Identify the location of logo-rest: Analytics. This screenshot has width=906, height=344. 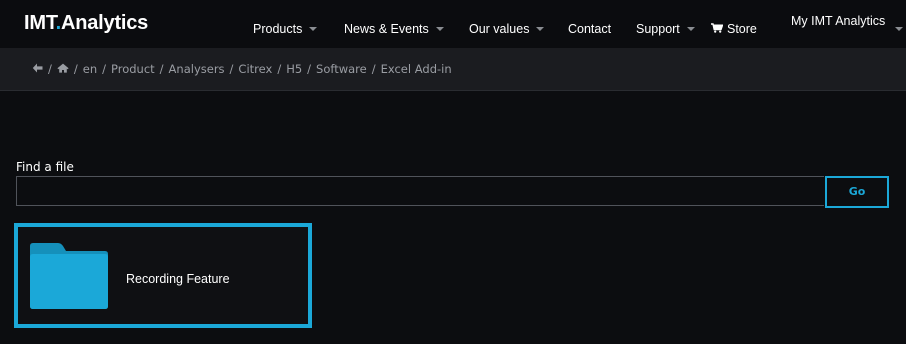
(104, 23).